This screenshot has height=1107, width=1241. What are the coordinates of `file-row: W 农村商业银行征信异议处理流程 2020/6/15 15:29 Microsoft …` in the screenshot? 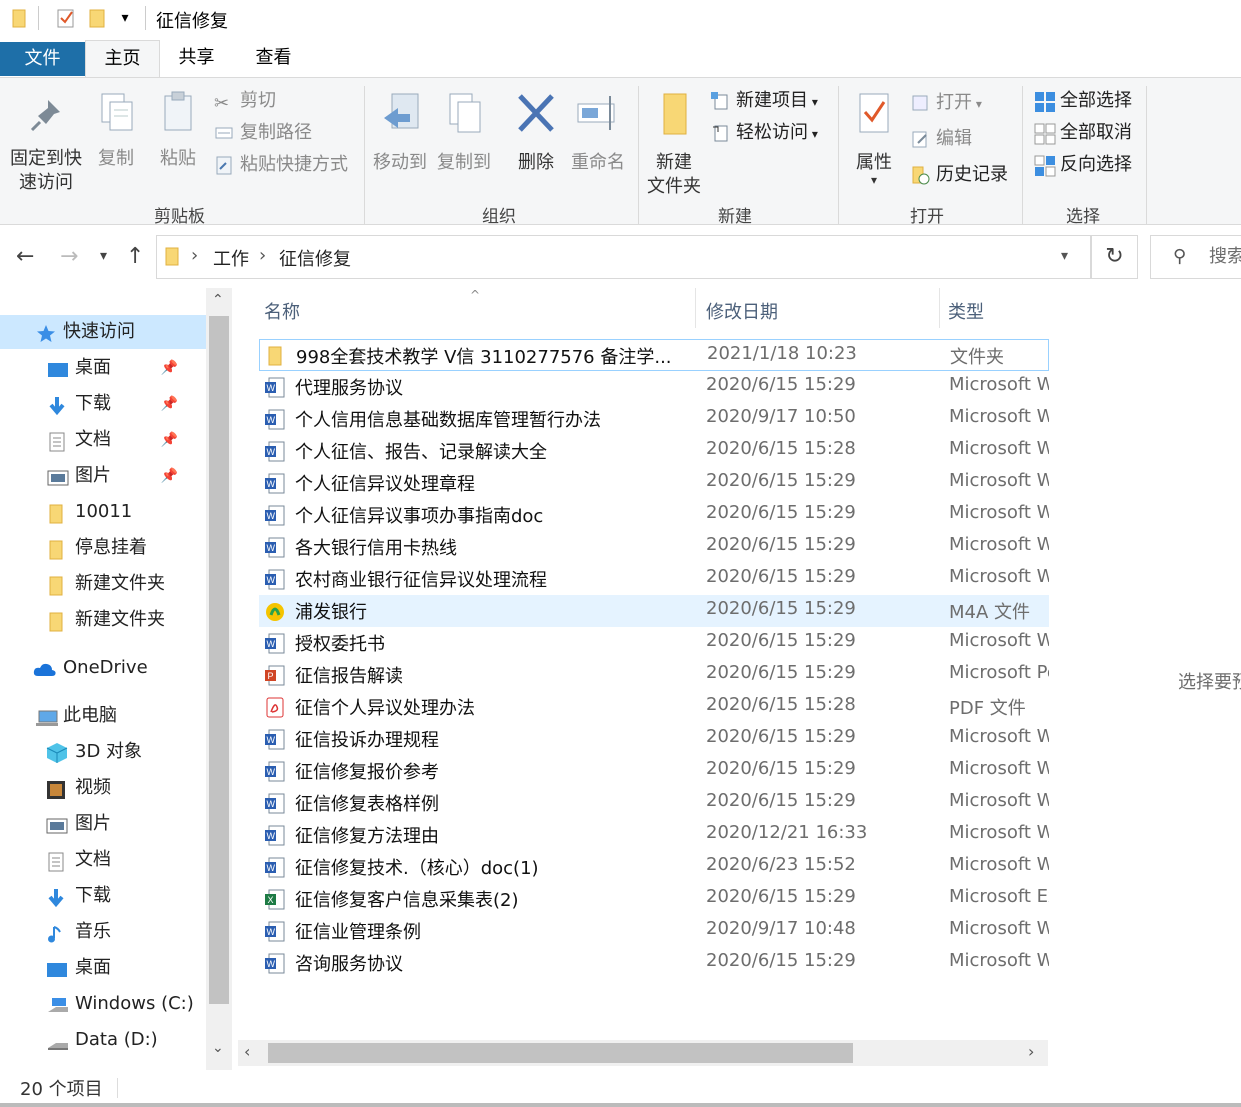 It's located at (654, 579).